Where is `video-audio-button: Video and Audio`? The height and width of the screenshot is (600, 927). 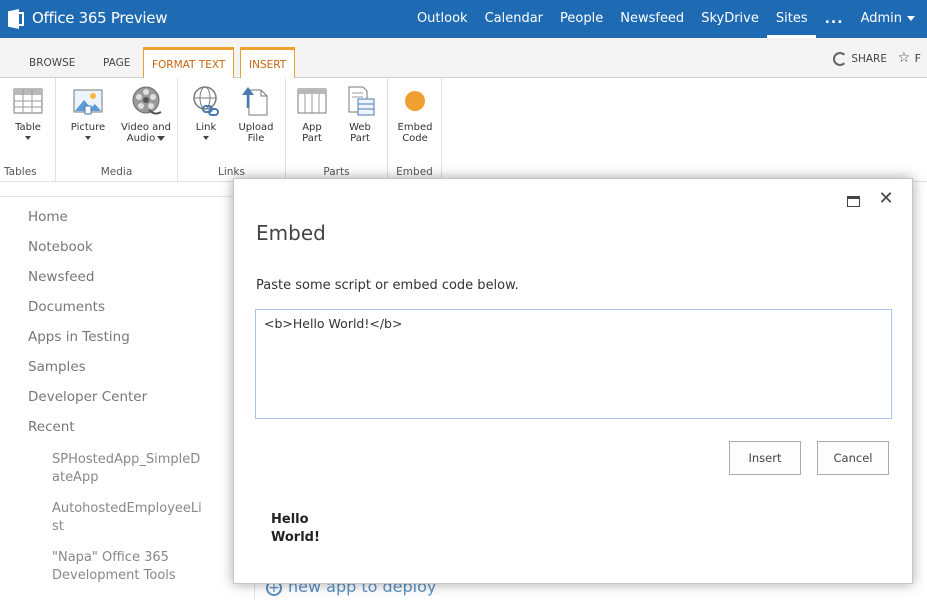 video-audio-button: Video and Audio is located at coordinates (146, 114).